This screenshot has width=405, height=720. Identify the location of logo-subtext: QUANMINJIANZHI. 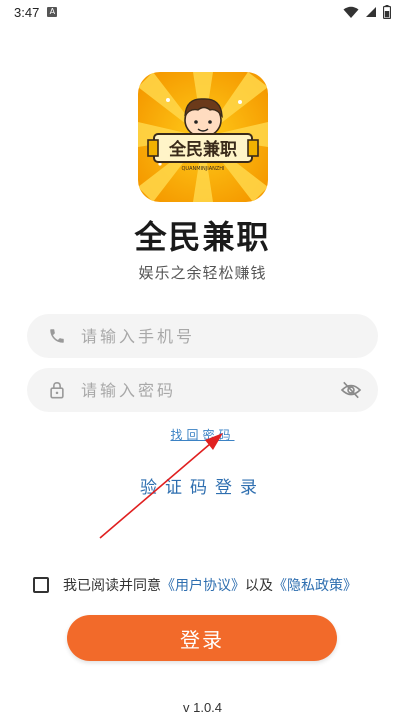
(202, 169).